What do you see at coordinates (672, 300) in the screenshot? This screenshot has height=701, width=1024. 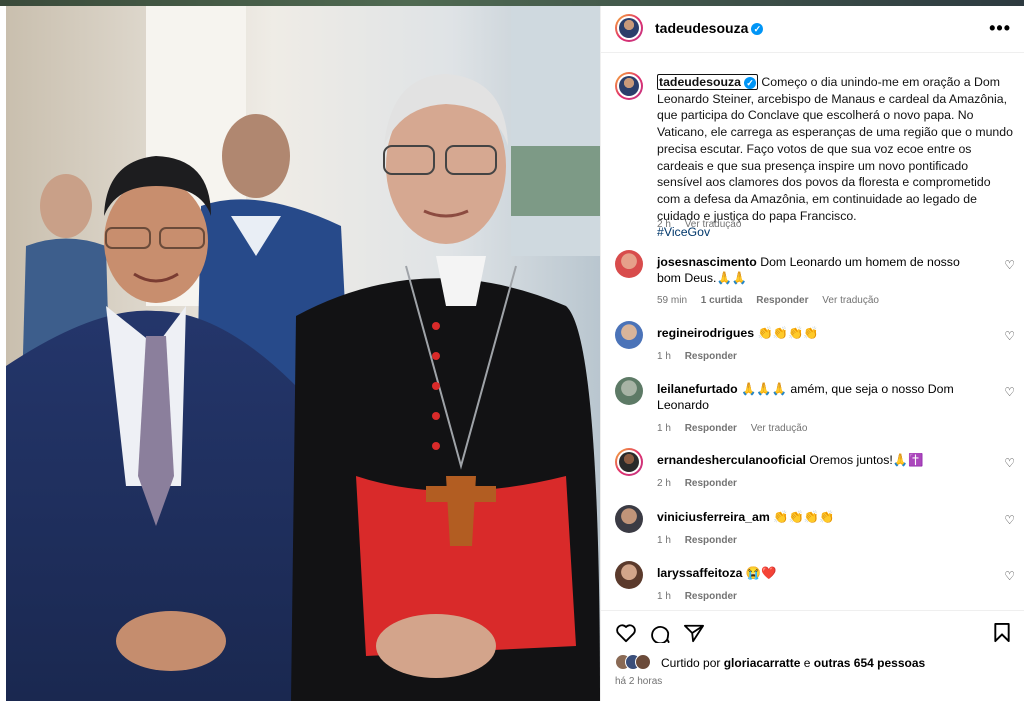 I see `comment-time: 59 min` at bounding box center [672, 300].